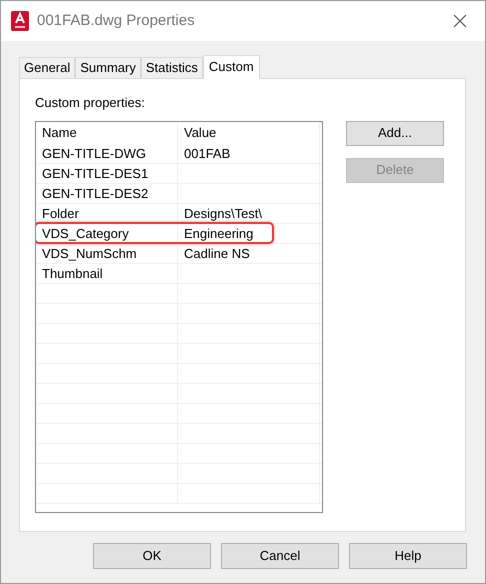 This screenshot has width=486, height=584. What do you see at coordinates (408, 556) in the screenshot?
I see `help-button: Help` at bounding box center [408, 556].